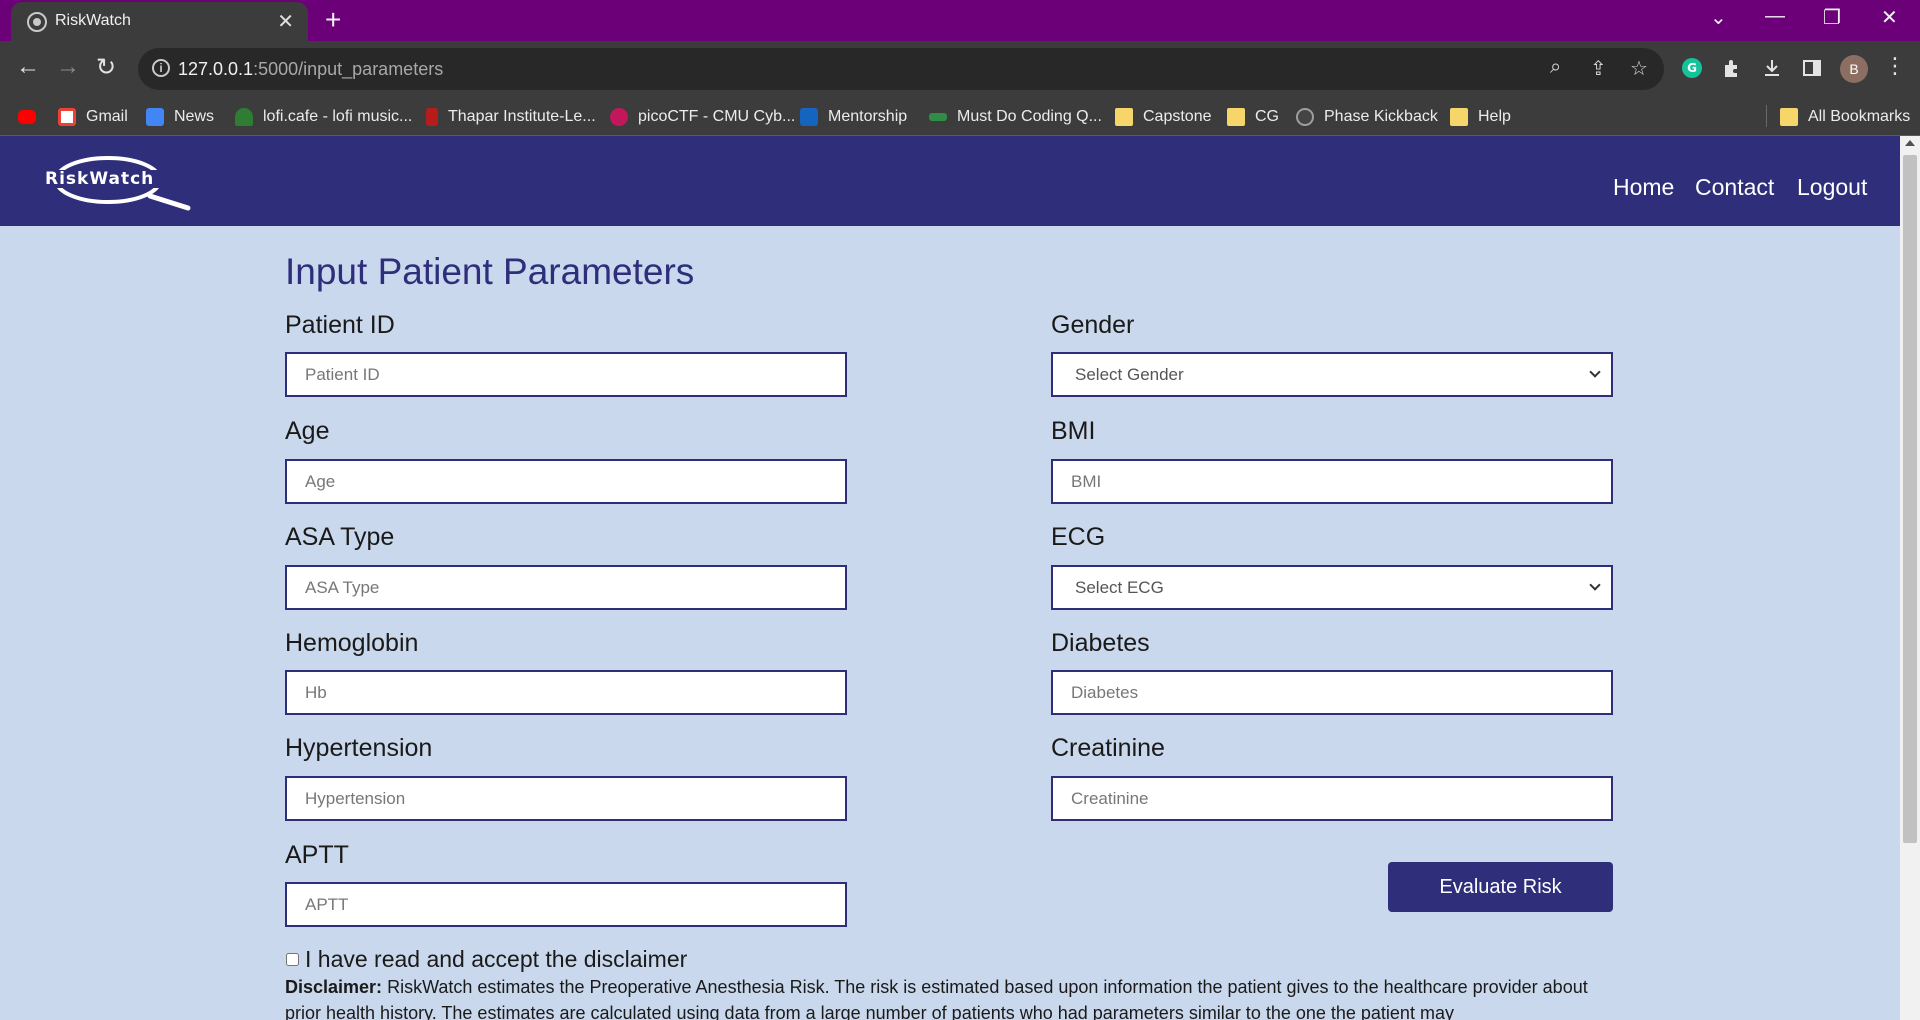 The width and height of the screenshot is (1920, 1020). Describe the element at coordinates (1772, 68) in the screenshot. I see `download-icon` at that location.